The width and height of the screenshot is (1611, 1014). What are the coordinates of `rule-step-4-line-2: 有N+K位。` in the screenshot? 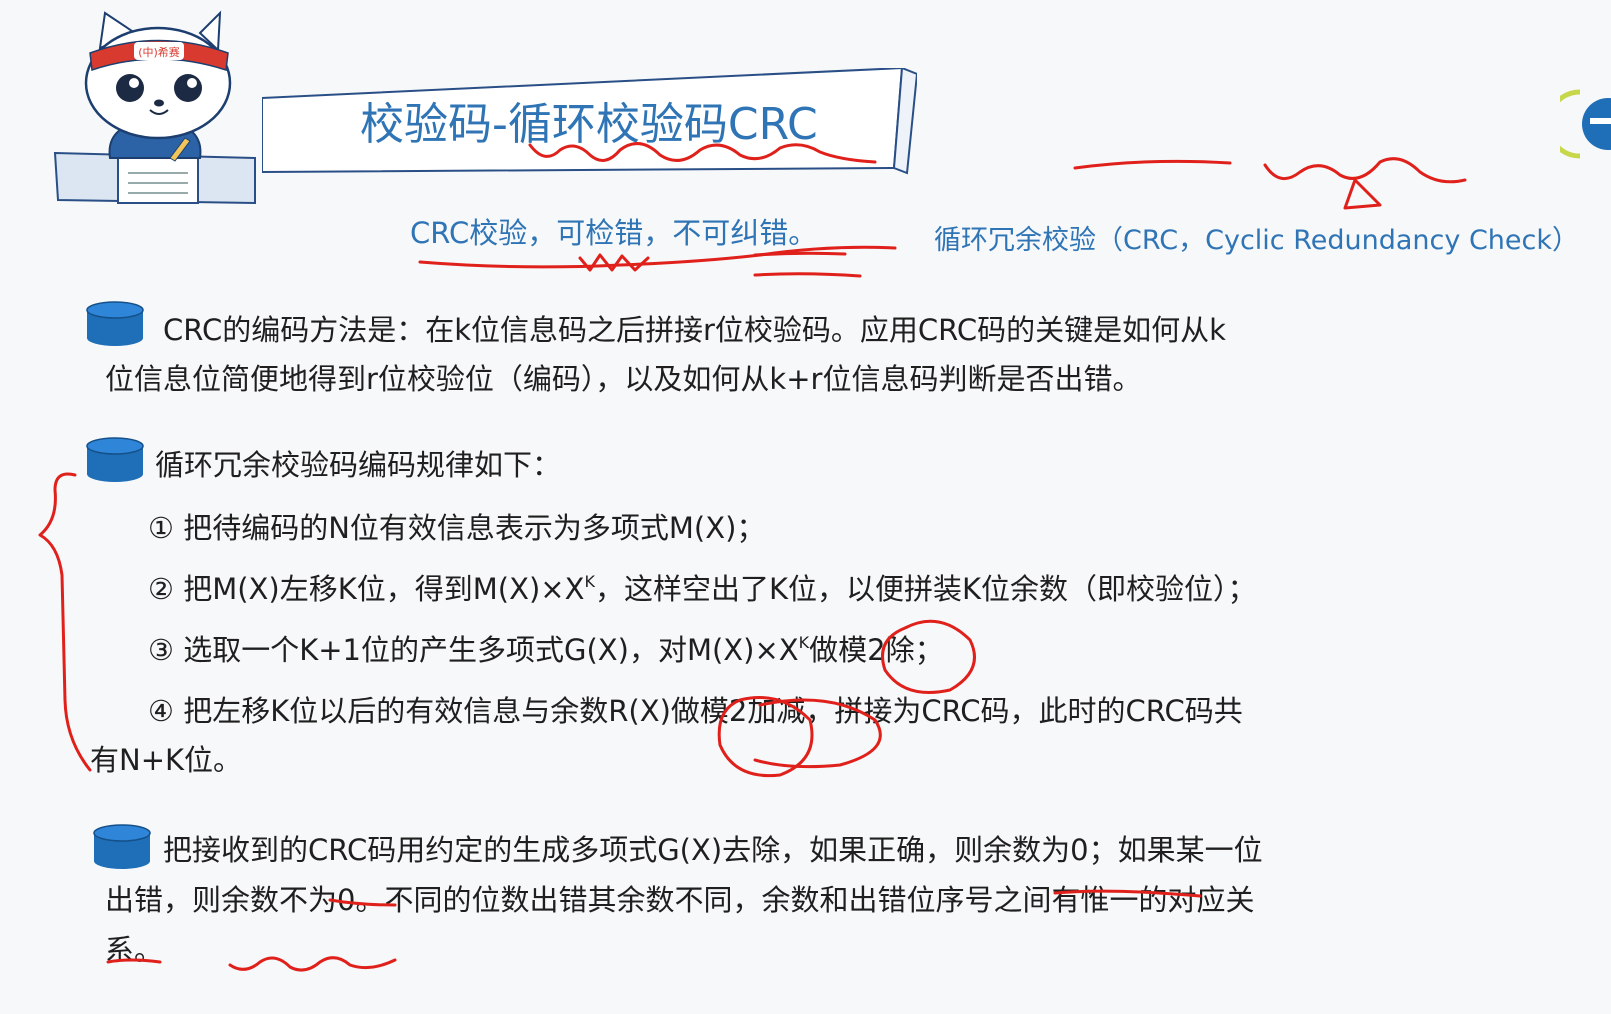 It's located at (166, 760).